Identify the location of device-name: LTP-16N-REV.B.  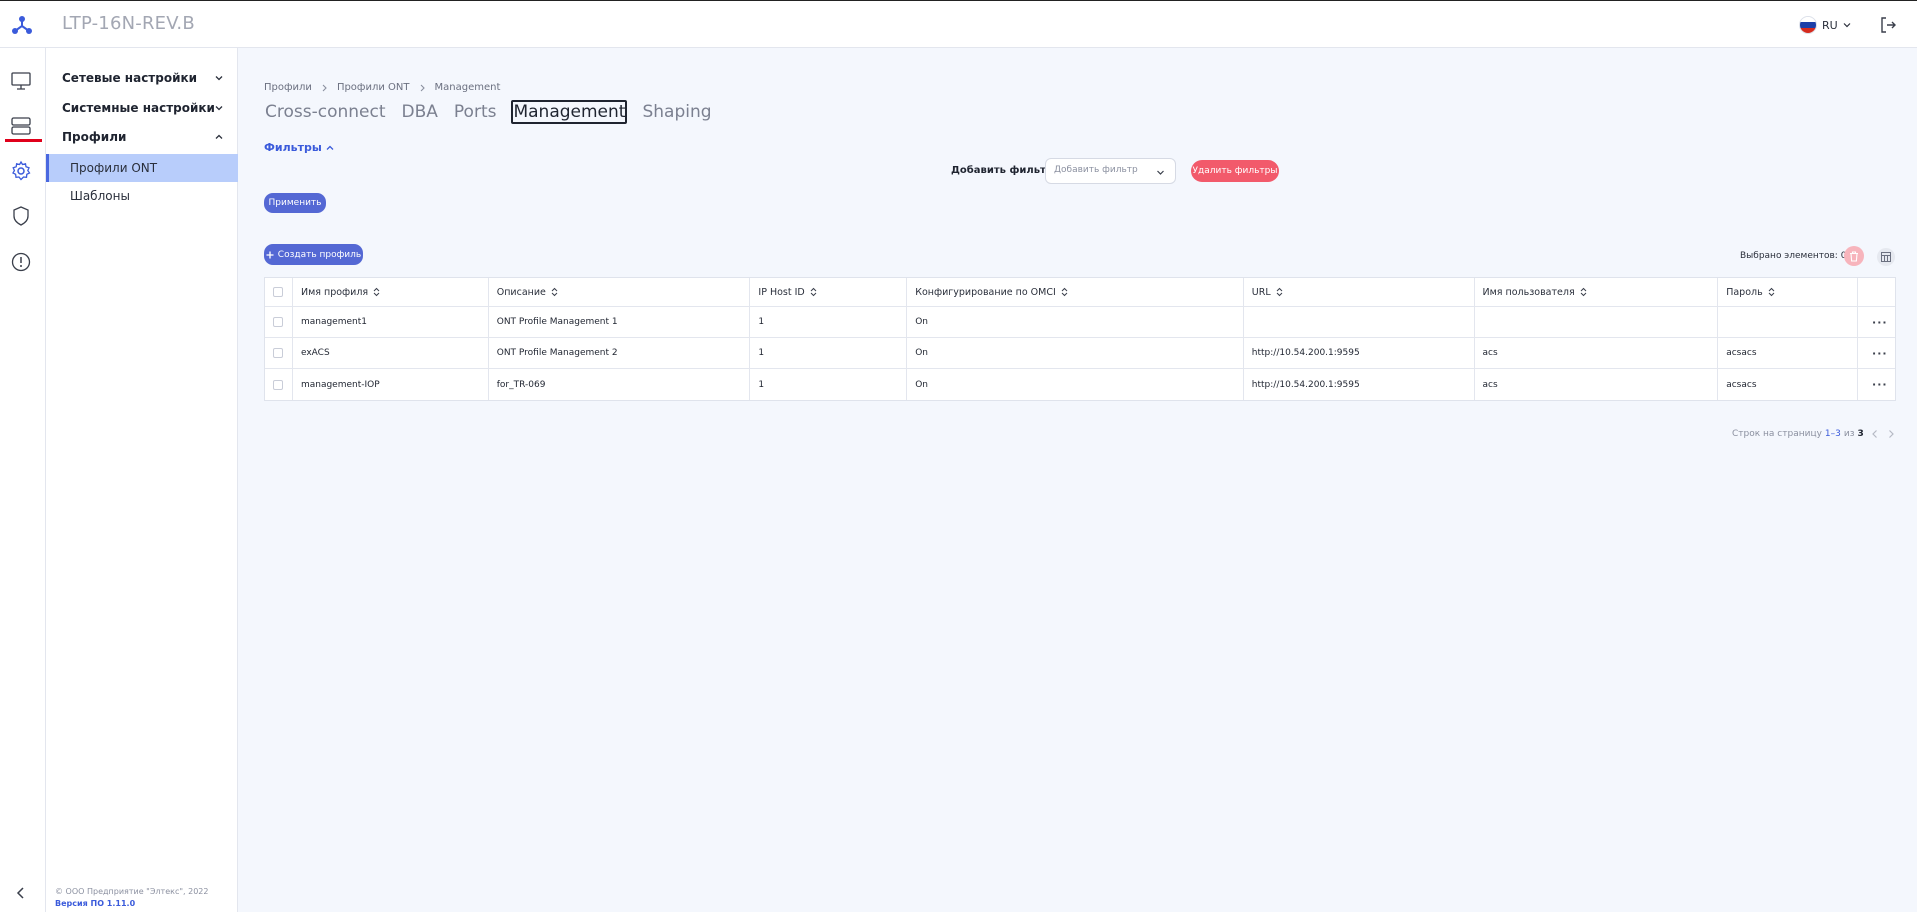
(128, 23).